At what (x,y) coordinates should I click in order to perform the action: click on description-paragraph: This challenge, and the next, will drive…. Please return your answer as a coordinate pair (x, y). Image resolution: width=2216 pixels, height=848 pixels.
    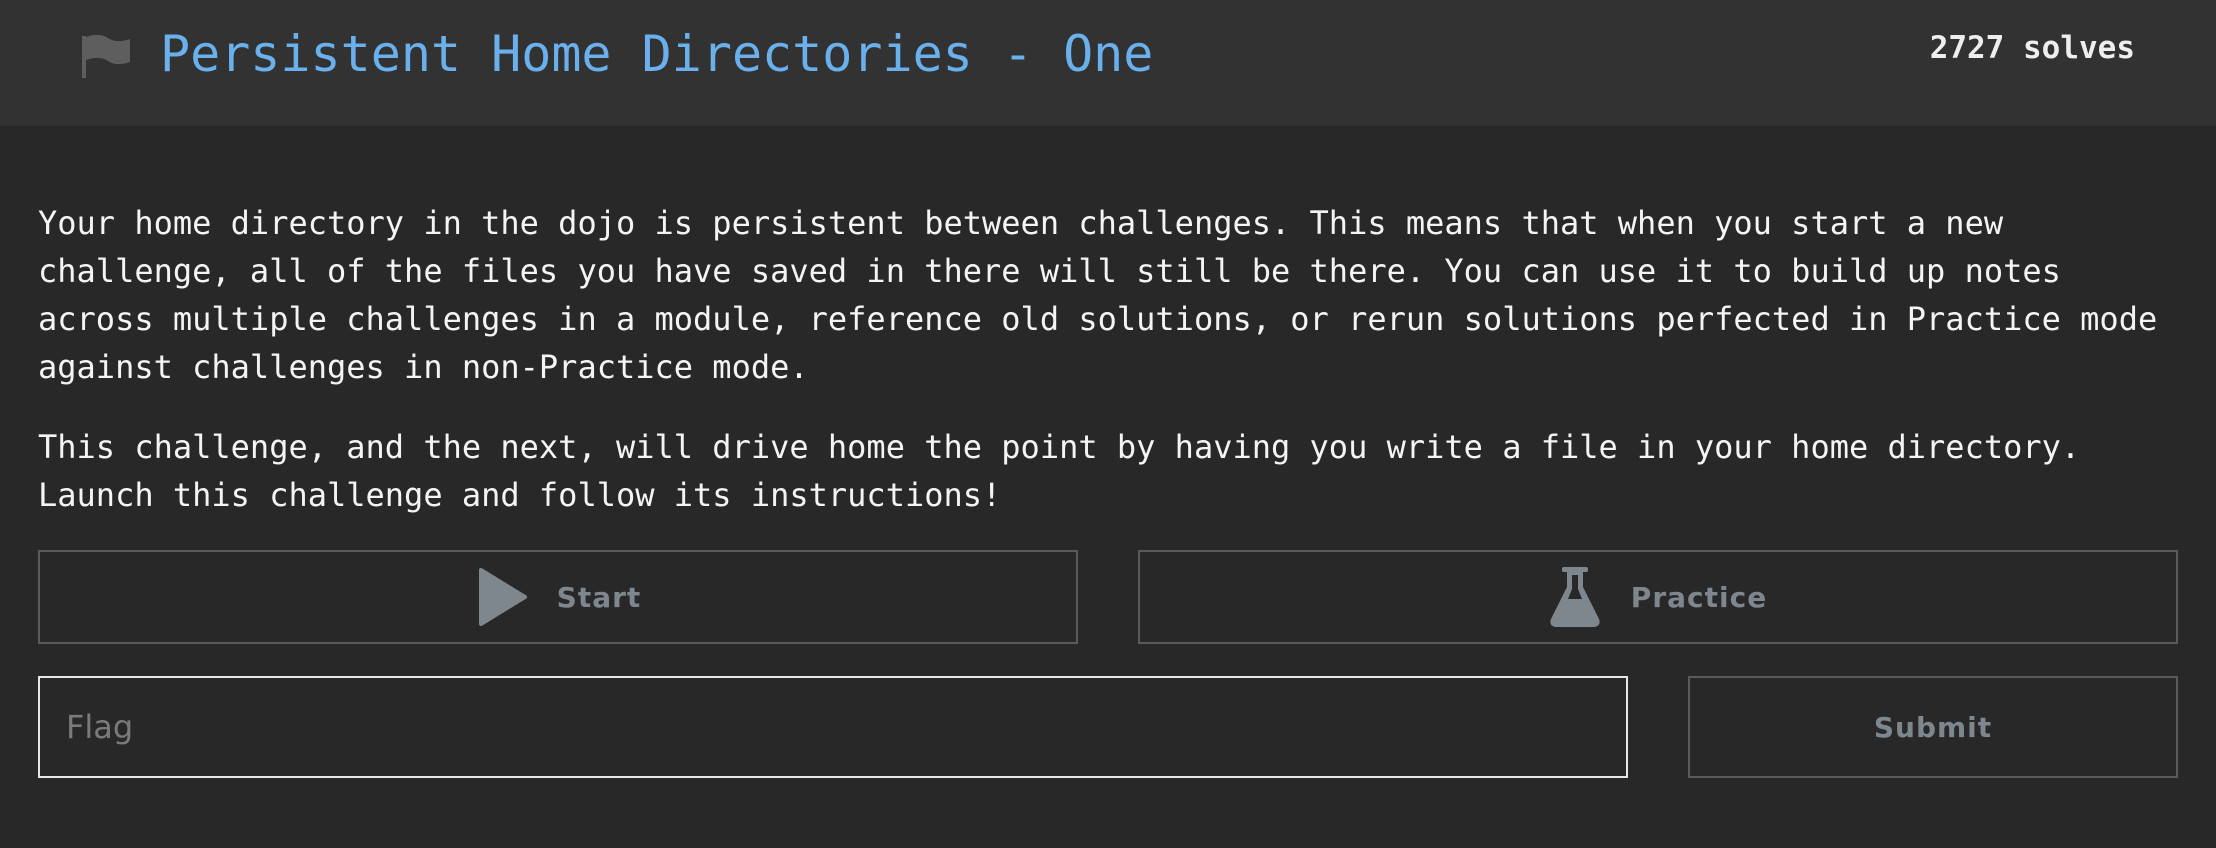
    Looking at the image, I should click on (1059, 471).